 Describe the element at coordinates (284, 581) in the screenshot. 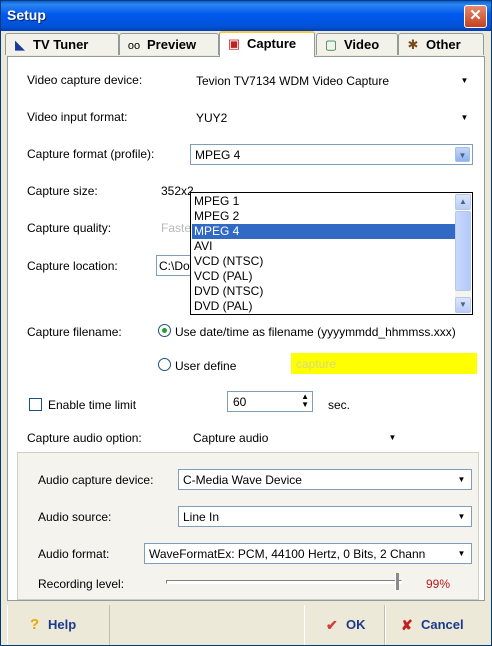

I see `recording-level-track` at that location.